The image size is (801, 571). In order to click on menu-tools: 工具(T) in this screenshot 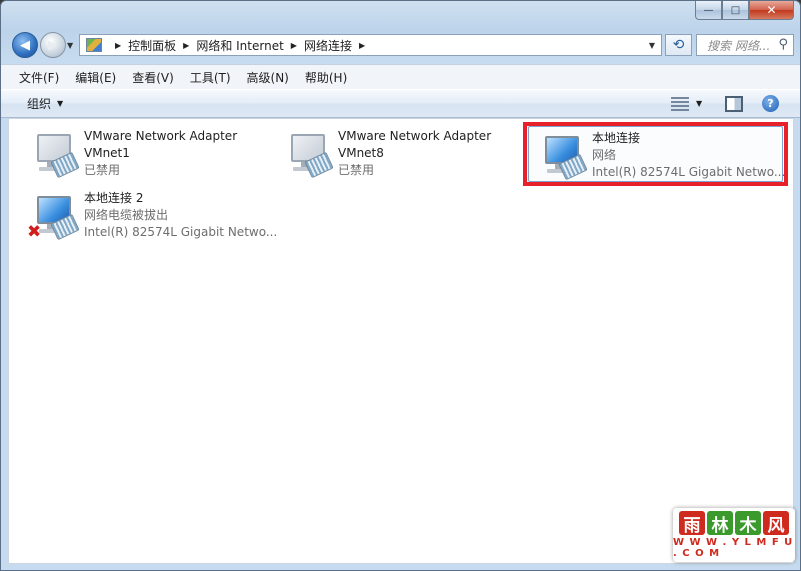, I will do `click(210, 77)`.